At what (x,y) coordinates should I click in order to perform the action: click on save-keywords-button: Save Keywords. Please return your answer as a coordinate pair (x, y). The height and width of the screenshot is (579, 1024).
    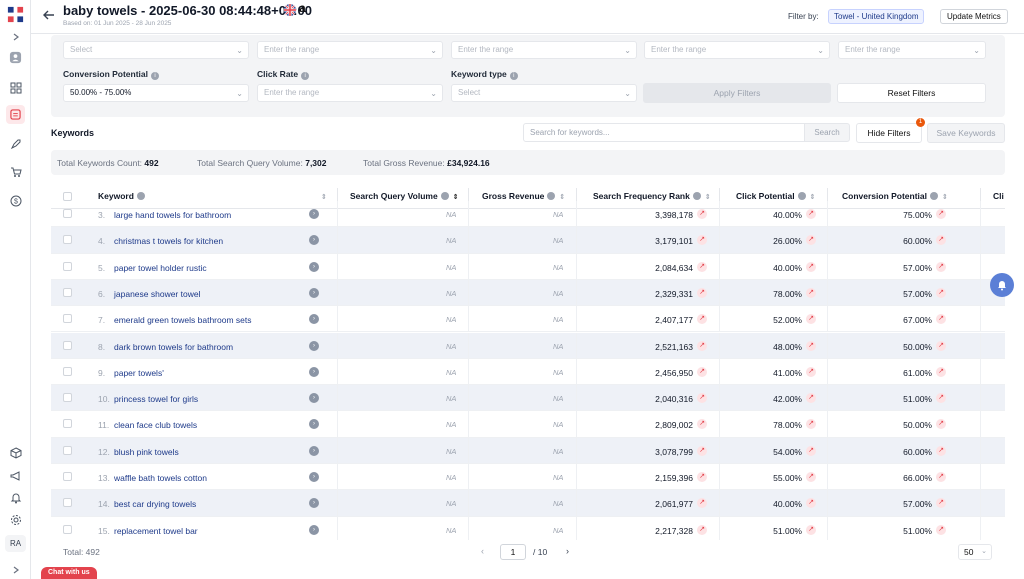
    Looking at the image, I should click on (966, 133).